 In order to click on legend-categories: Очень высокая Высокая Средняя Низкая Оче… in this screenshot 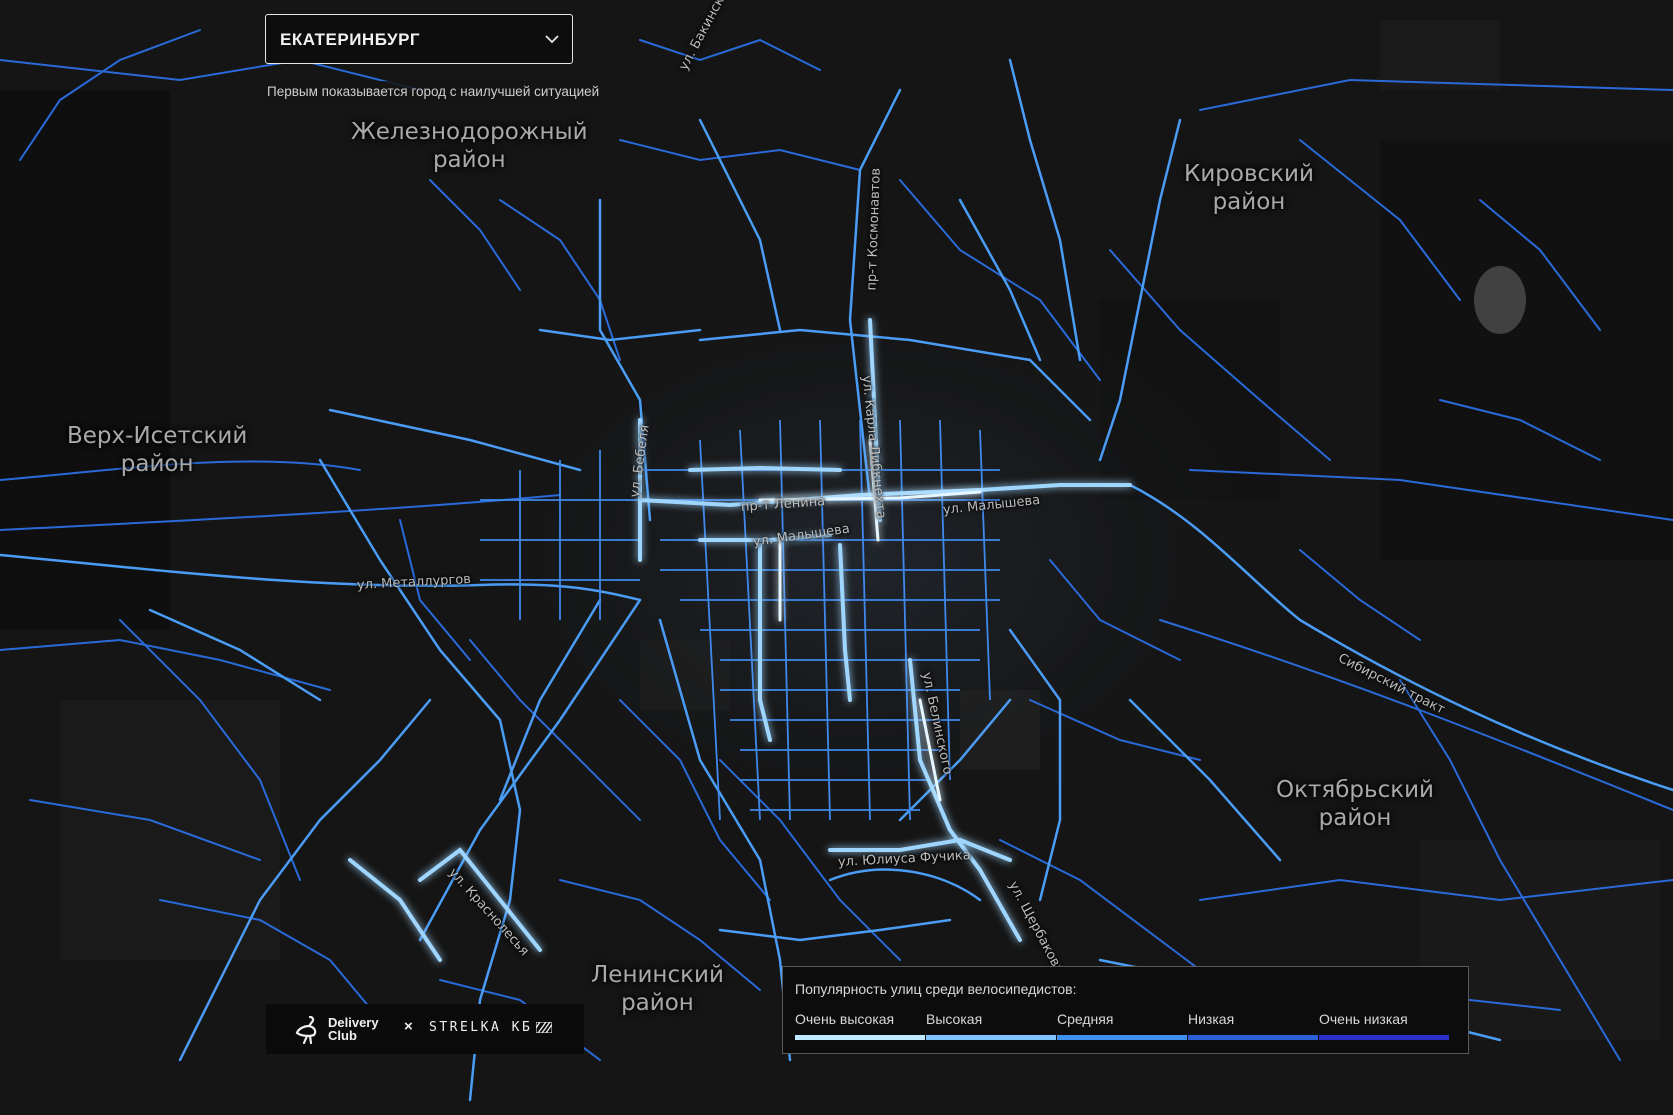, I will do `click(1122, 1026)`.